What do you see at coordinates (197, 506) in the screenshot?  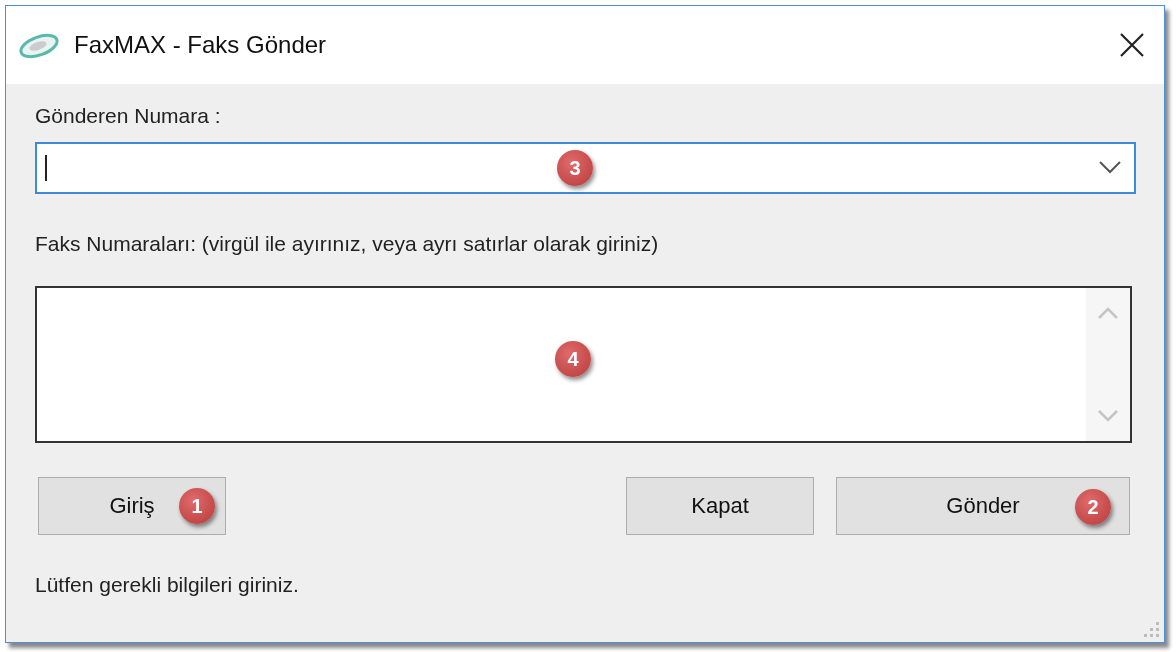 I see `callout-badge: 1` at bounding box center [197, 506].